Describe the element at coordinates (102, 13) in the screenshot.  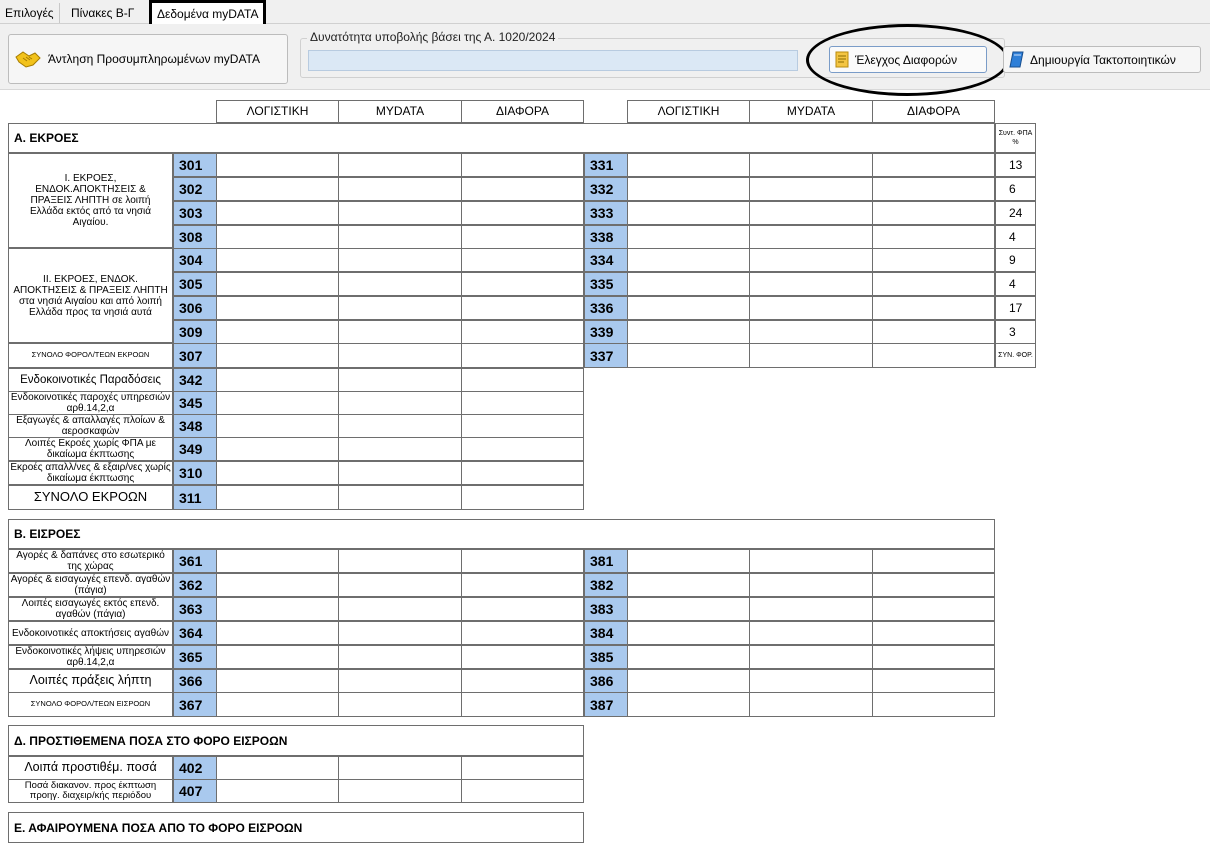
I see `tab-tables-b-c: Πίνακες Β-Γ` at that location.